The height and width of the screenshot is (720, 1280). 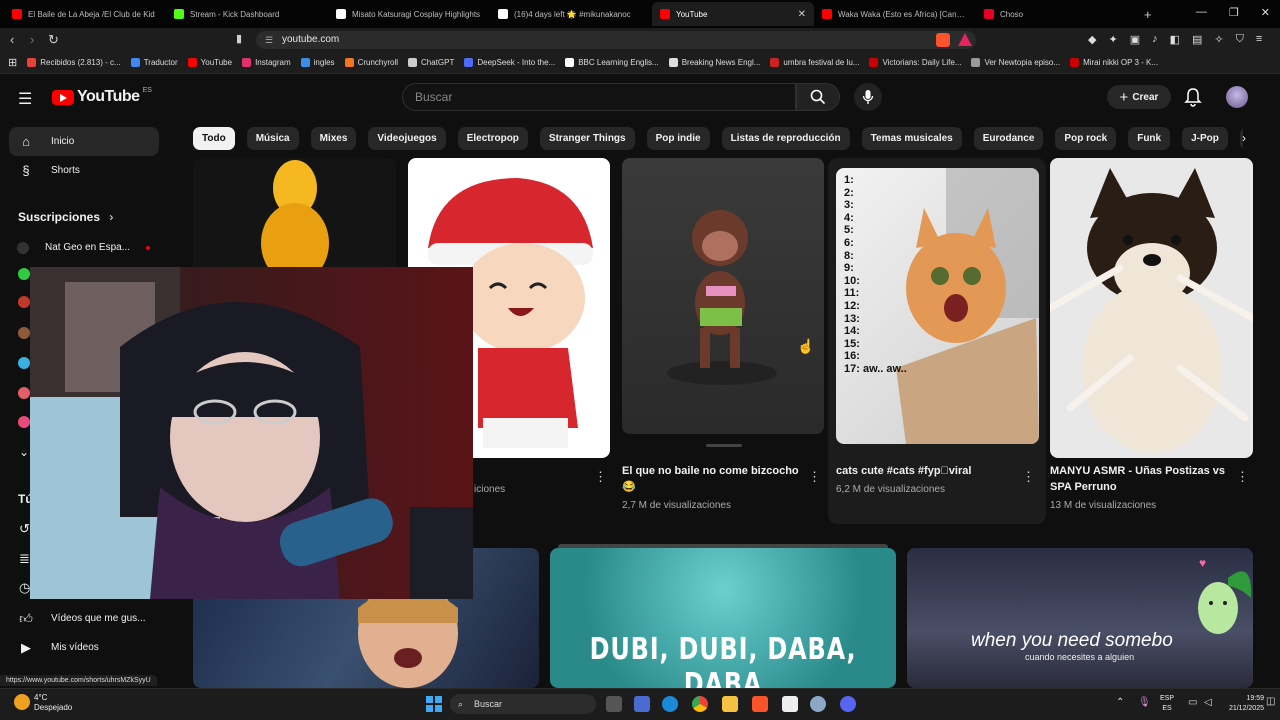 I want to click on minimize-icon: —, so click(x=1201, y=12).